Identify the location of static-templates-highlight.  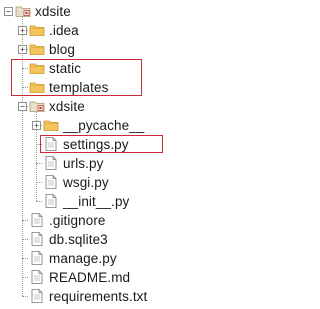
(76, 77).